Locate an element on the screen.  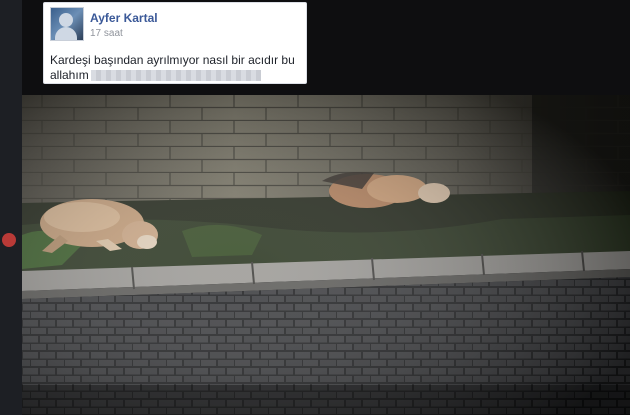
profile-avatar-icon is located at coordinates (67, 24).